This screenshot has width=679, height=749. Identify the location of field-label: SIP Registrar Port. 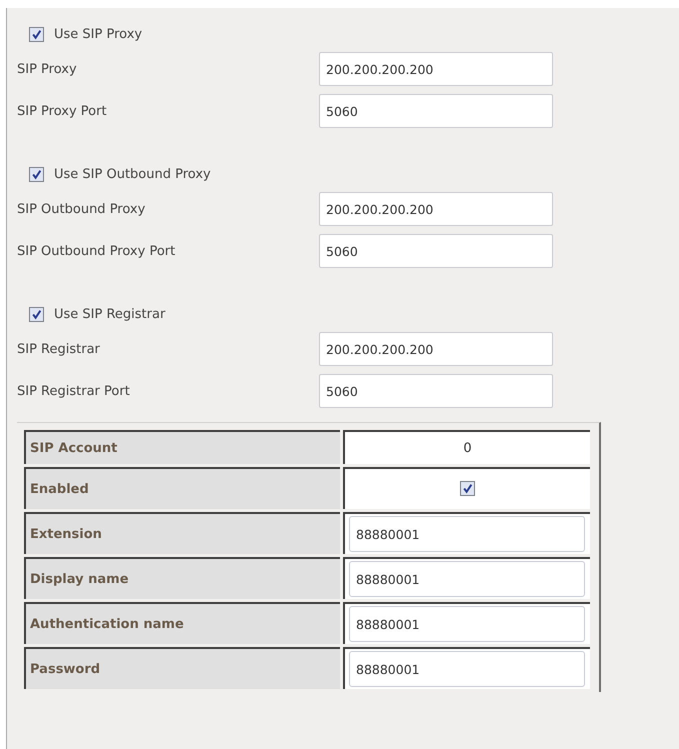
(74, 391).